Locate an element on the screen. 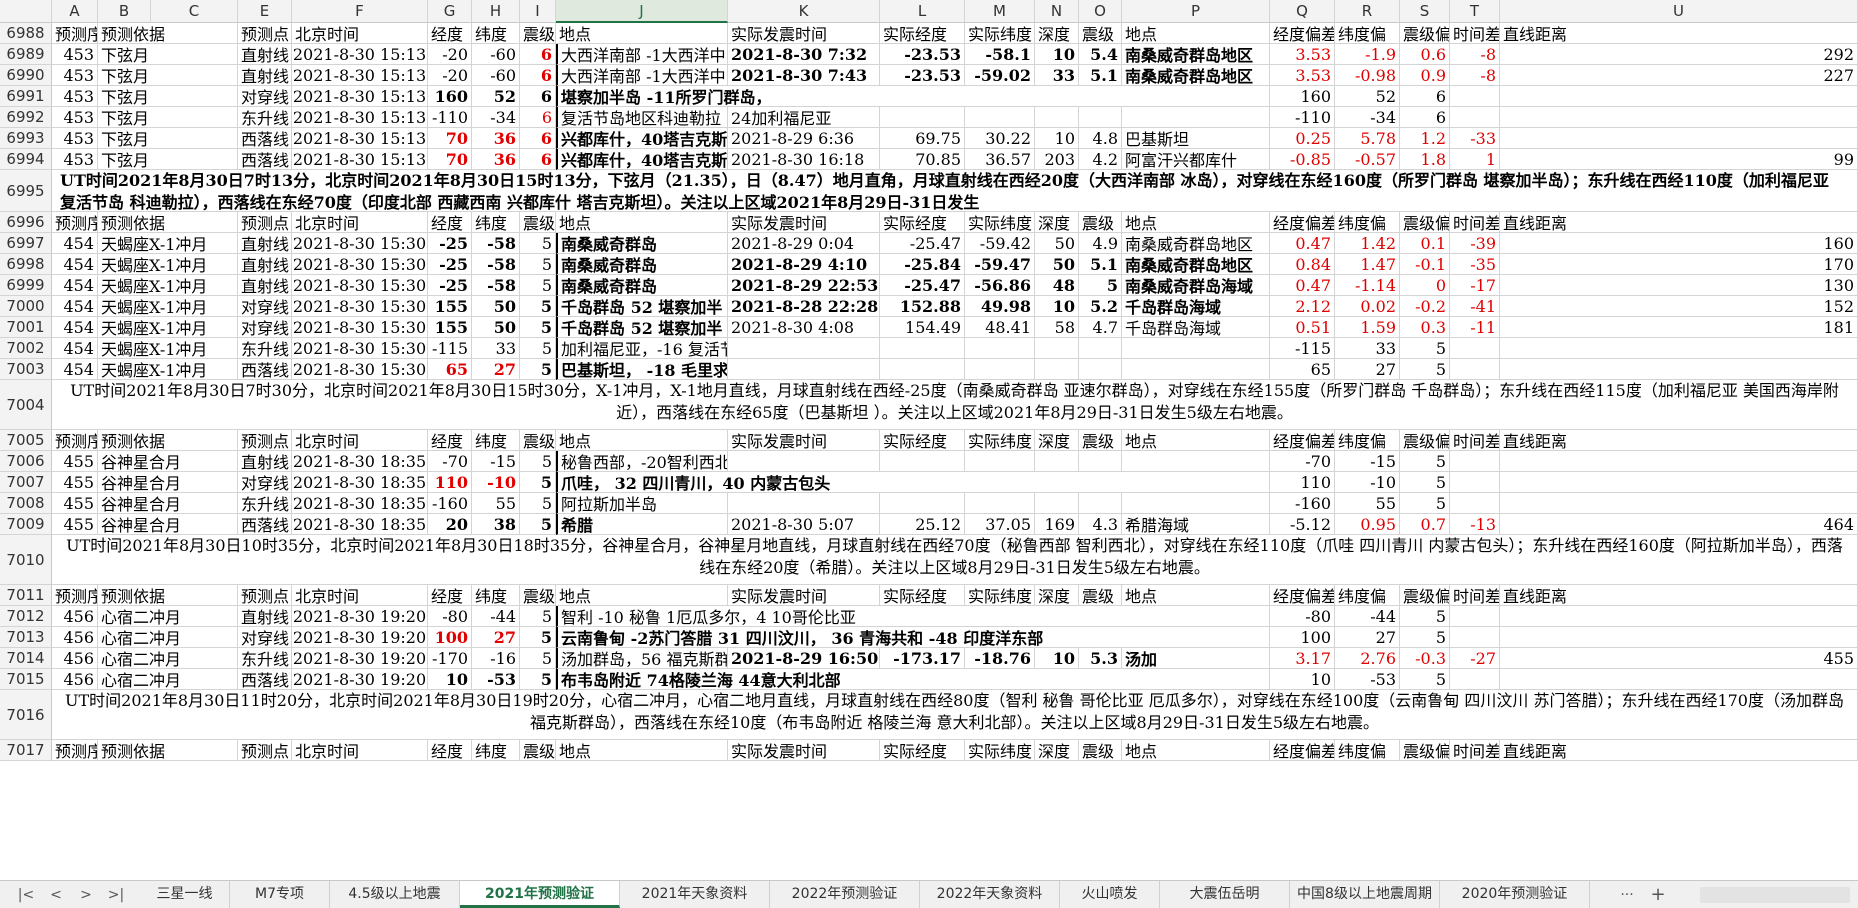  table-cell: -0.98 is located at coordinates (1367, 75).